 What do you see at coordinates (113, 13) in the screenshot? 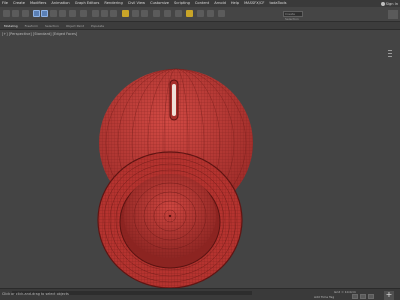
I see `percent-snap-icon` at bounding box center [113, 13].